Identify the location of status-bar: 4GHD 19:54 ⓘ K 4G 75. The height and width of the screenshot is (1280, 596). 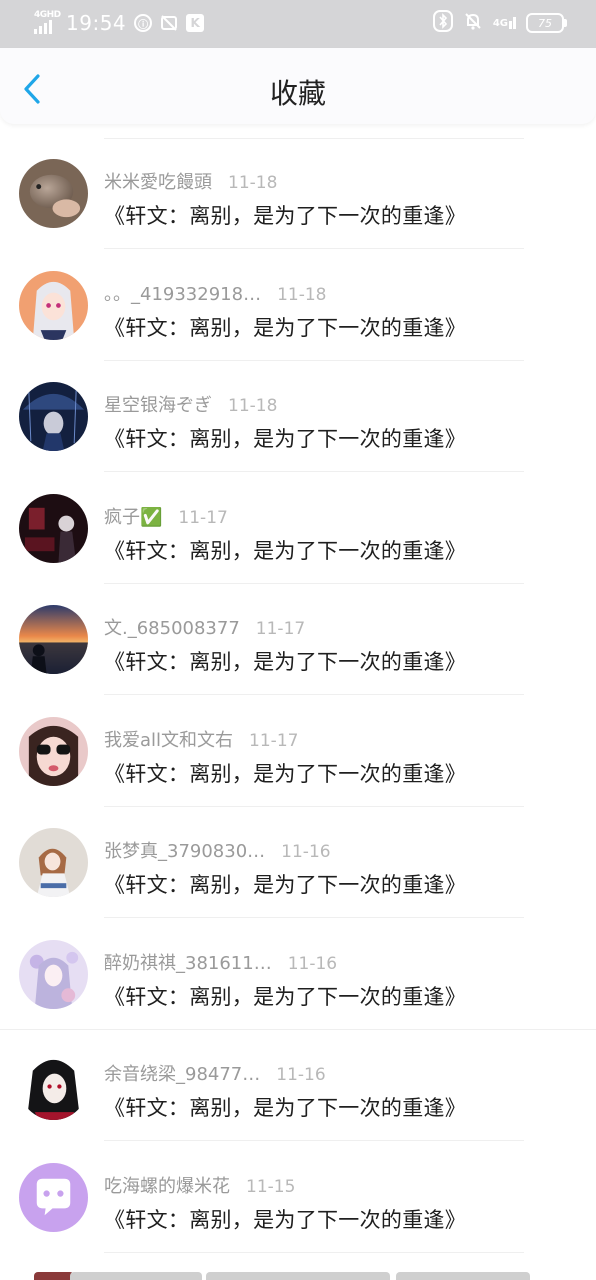
(298, 24).